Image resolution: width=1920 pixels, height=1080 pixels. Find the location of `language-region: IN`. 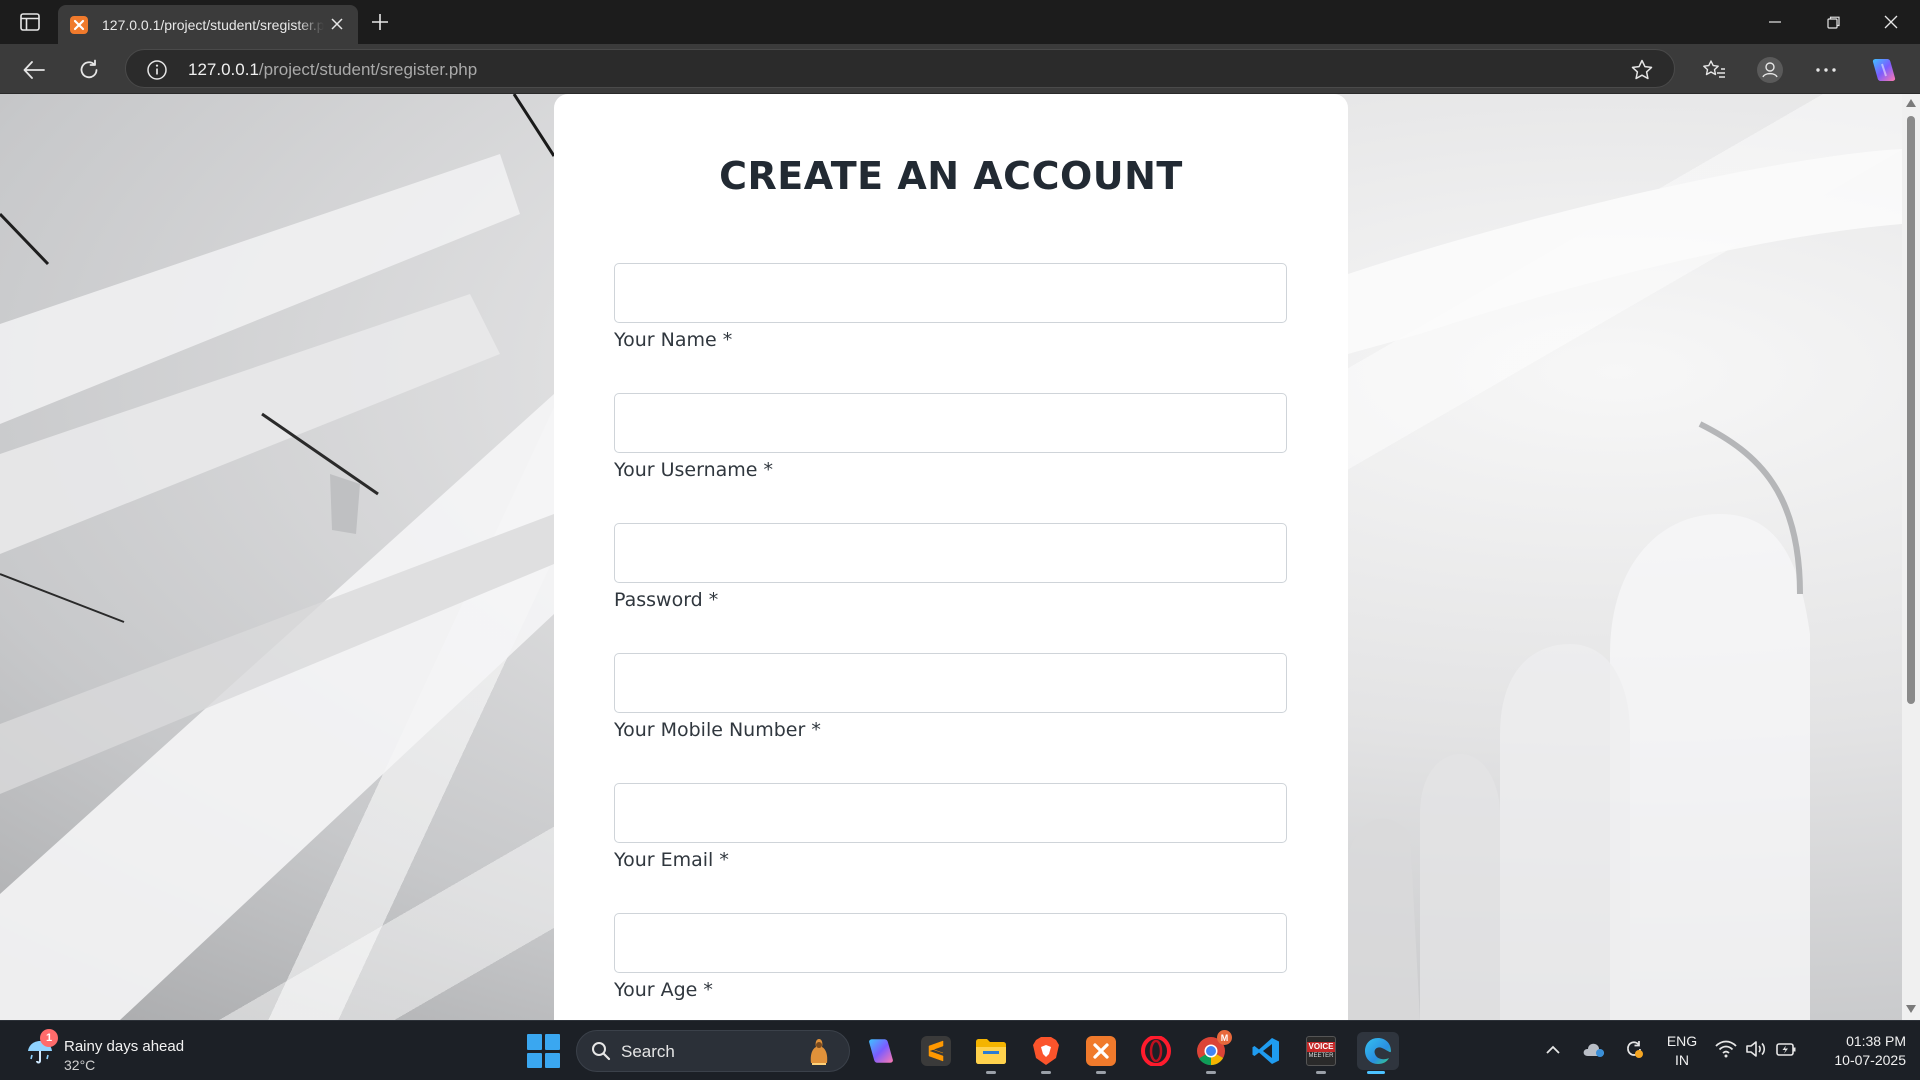

language-region: IN is located at coordinates (1682, 1060).